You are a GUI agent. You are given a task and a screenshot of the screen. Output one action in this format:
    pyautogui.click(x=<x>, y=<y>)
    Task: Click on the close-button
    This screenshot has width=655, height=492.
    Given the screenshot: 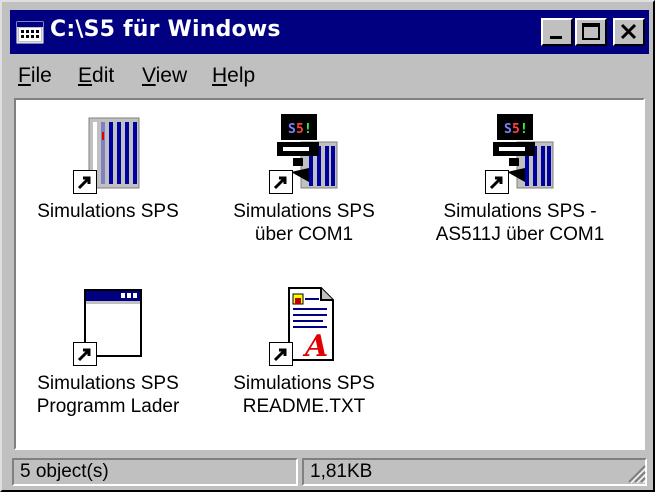 What is the action you would take?
    pyautogui.click(x=629, y=32)
    